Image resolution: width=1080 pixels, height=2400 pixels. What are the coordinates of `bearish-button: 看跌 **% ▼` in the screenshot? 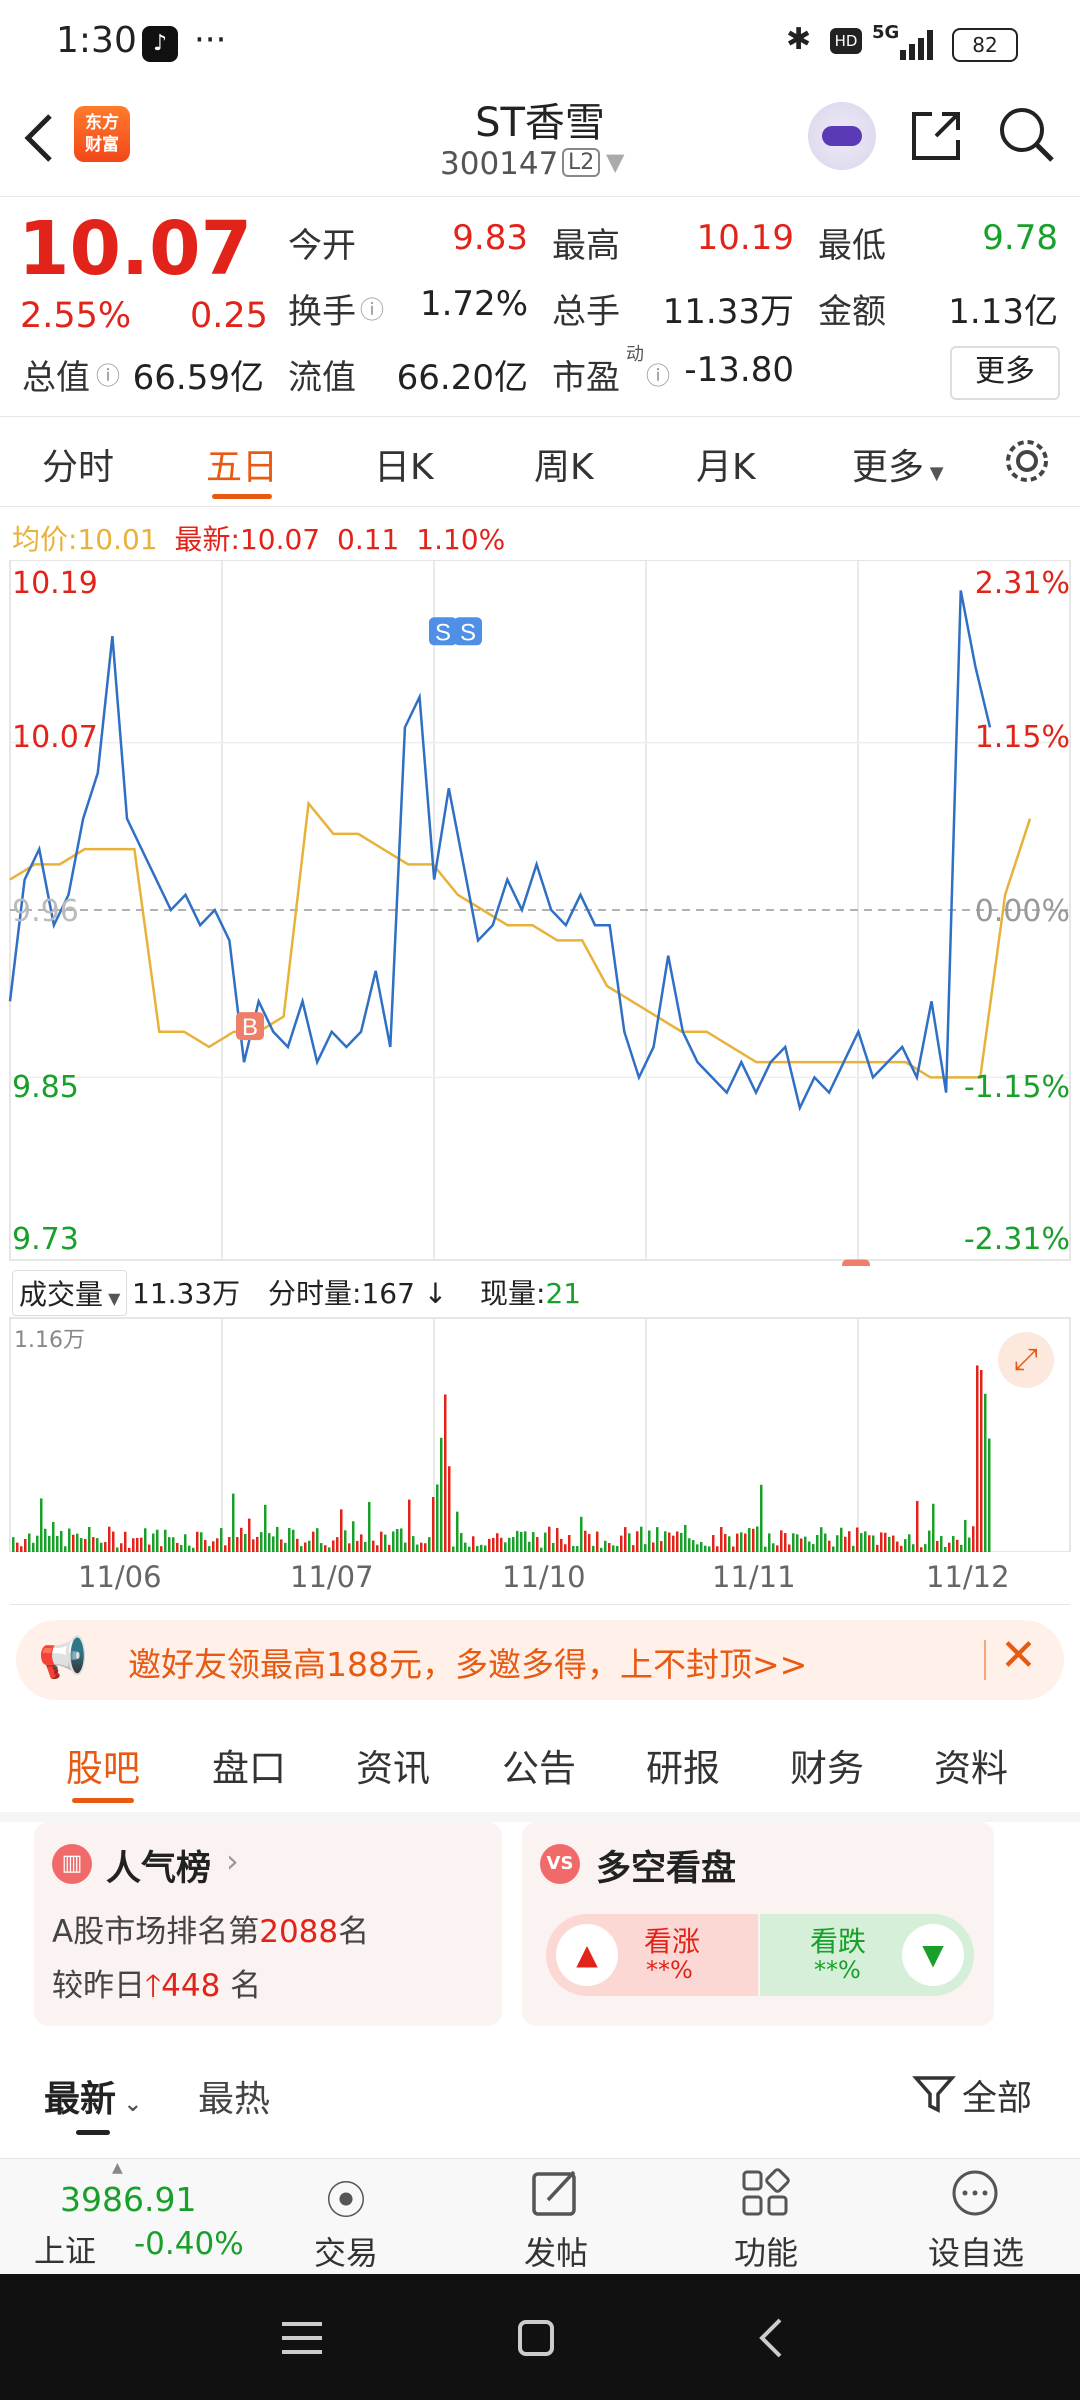 It's located at (867, 1955).